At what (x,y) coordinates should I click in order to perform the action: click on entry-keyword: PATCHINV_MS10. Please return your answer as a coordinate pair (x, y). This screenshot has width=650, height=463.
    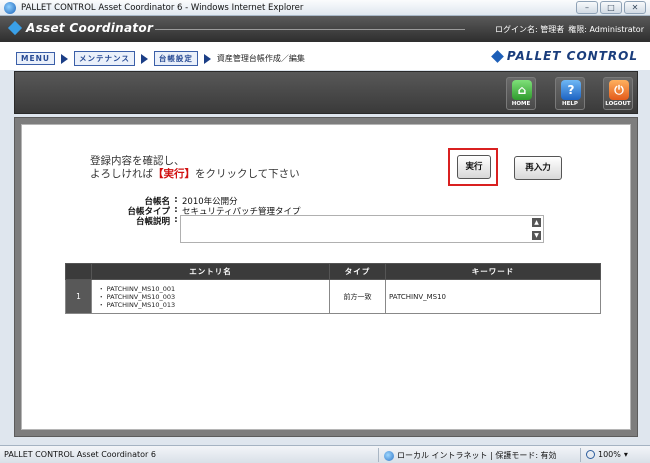
    Looking at the image, I should click on (493, 296).